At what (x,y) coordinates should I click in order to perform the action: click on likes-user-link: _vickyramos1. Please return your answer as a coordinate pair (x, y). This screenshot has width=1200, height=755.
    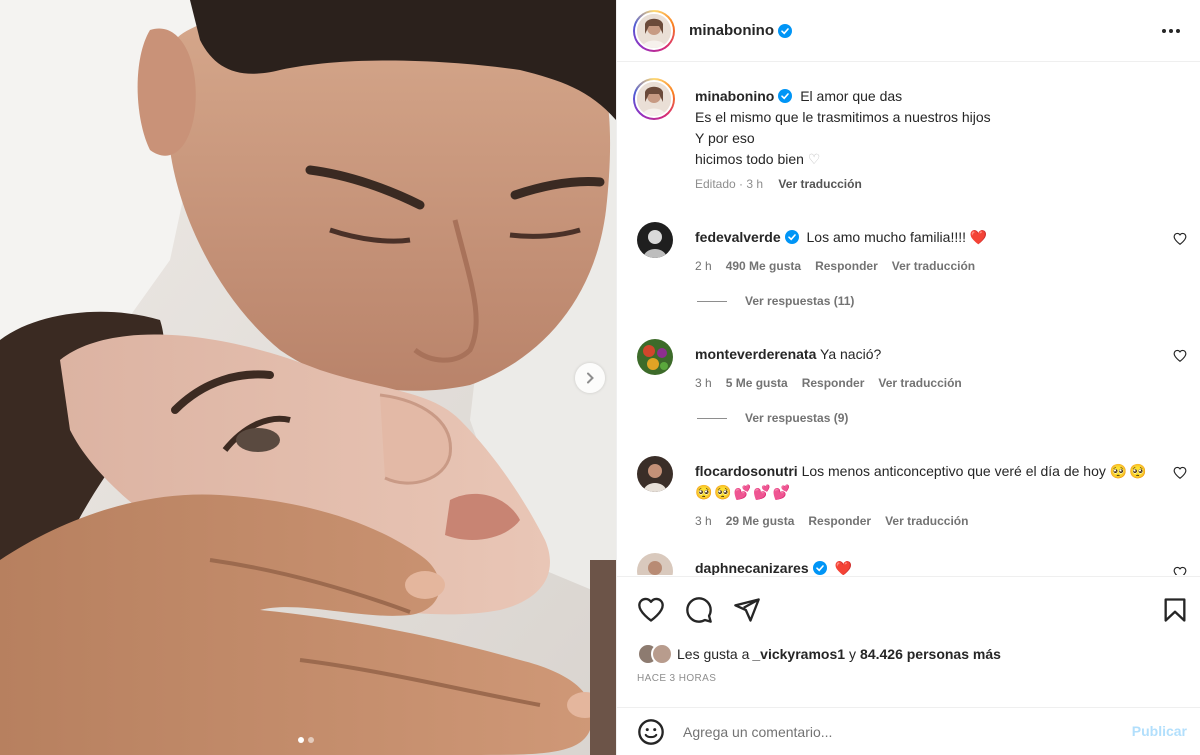
    Looking at the image, I should click on (798, 654).